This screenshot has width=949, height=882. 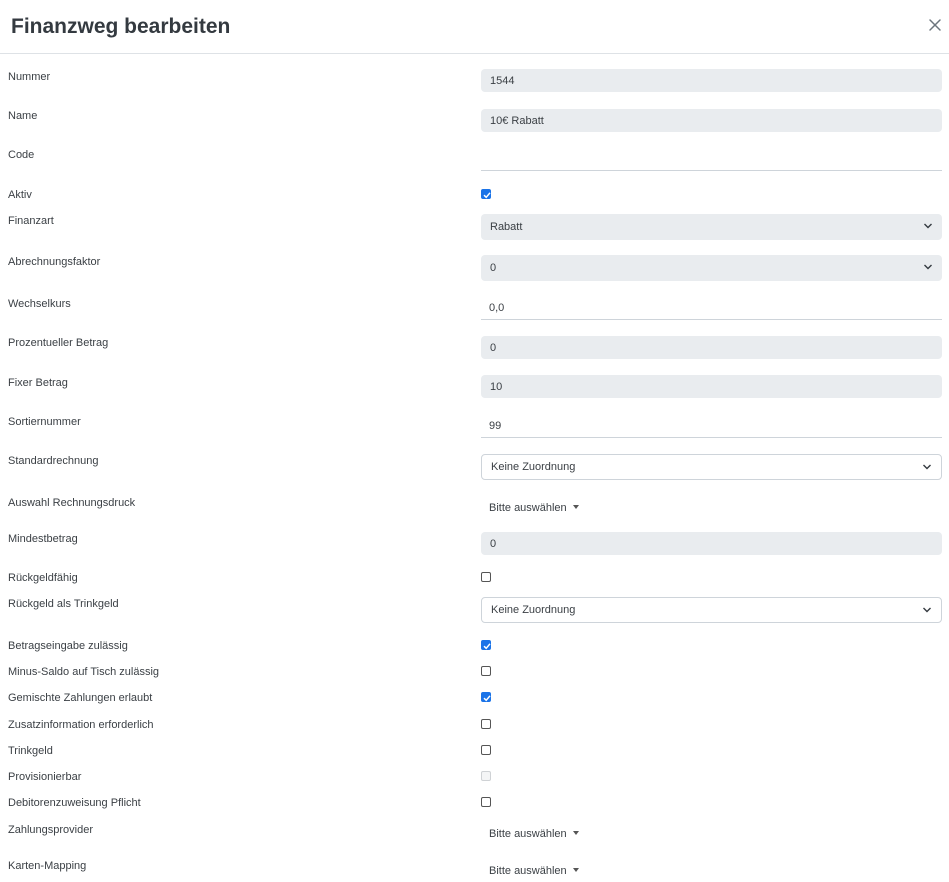 I want to click on finanzart-value: Rabatt, so click(x=506, y=227).